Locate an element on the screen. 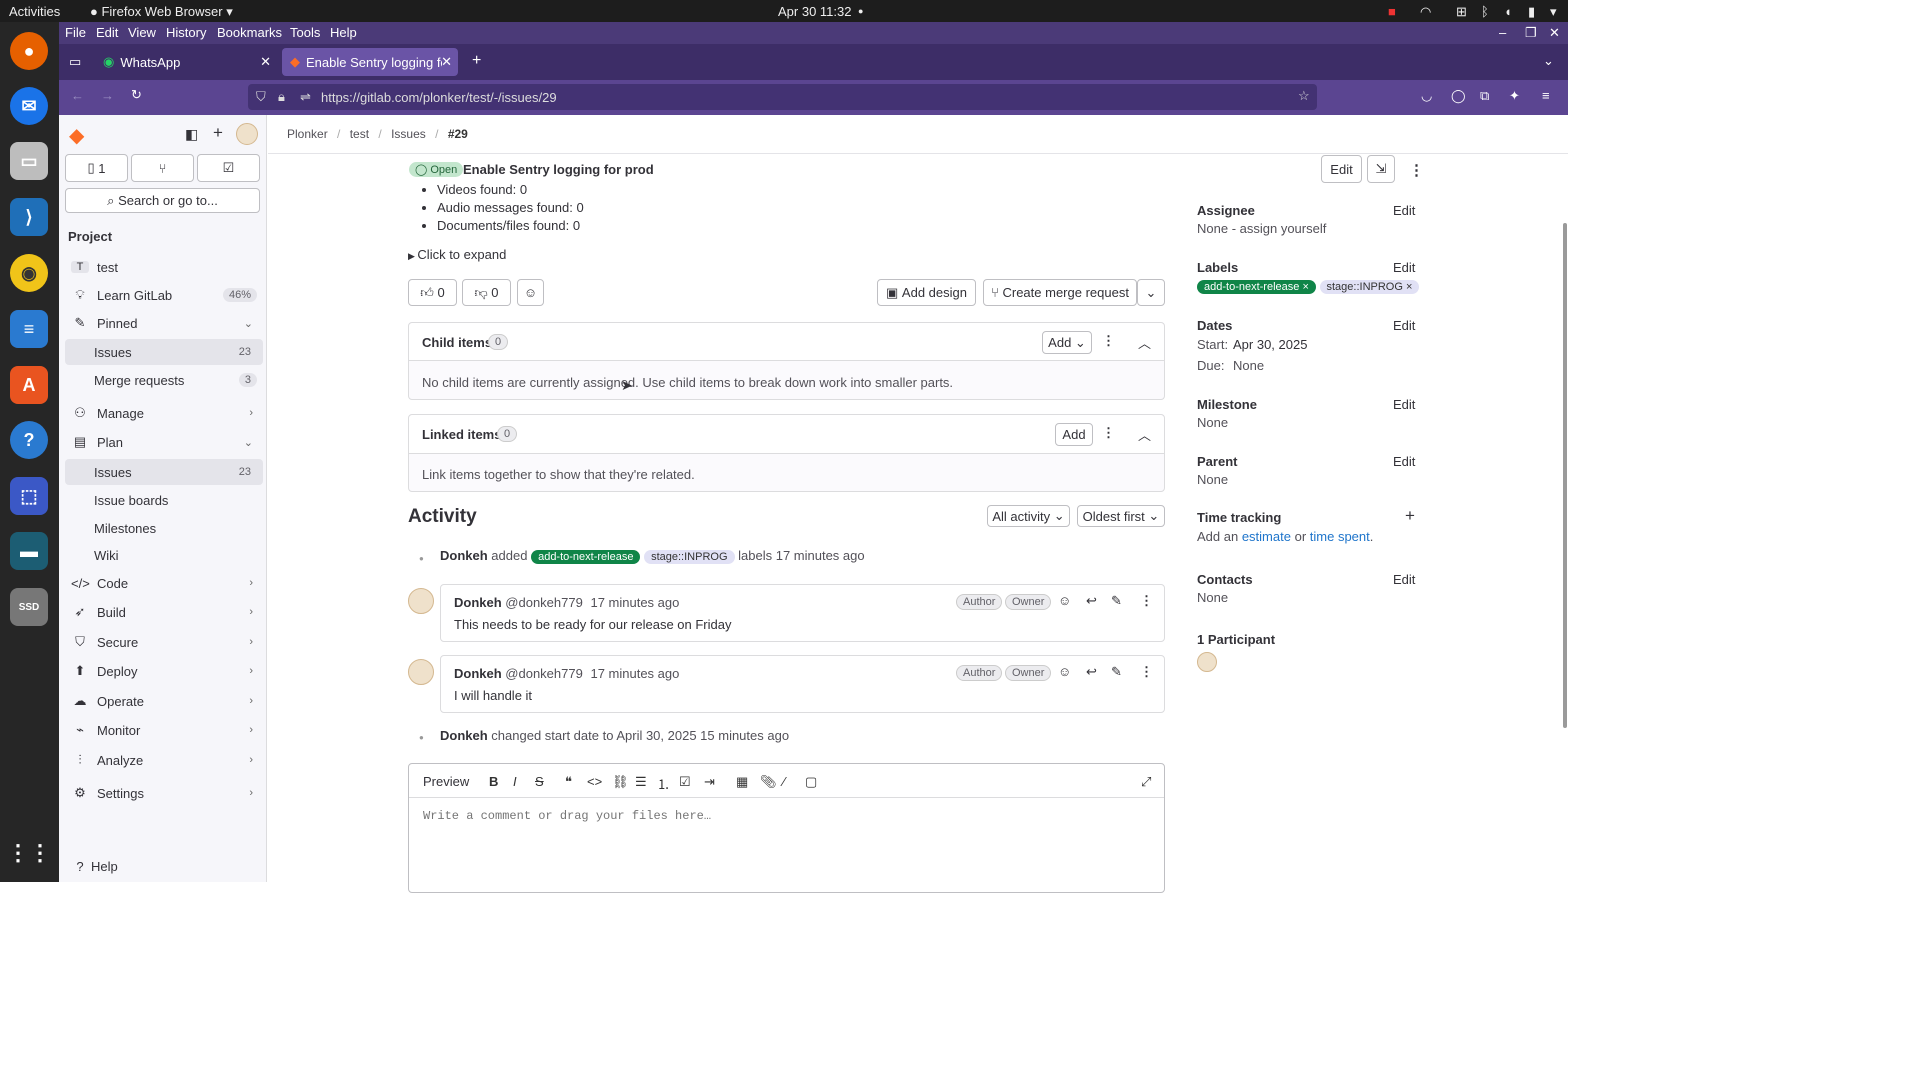  label-badge: stage::INPROG × is located at coordinates (1369, 287).